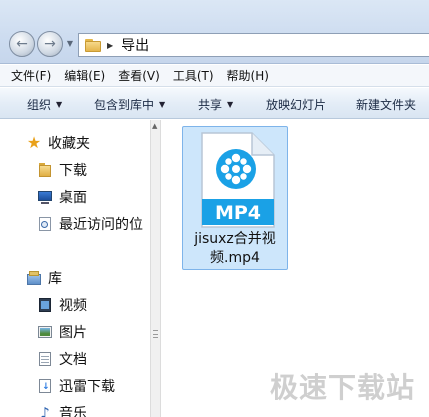  What do you see at coordinates (155, 334) in the screenshot?
I see `scrollbar-grip-icon` at bounding box center [155, 334].